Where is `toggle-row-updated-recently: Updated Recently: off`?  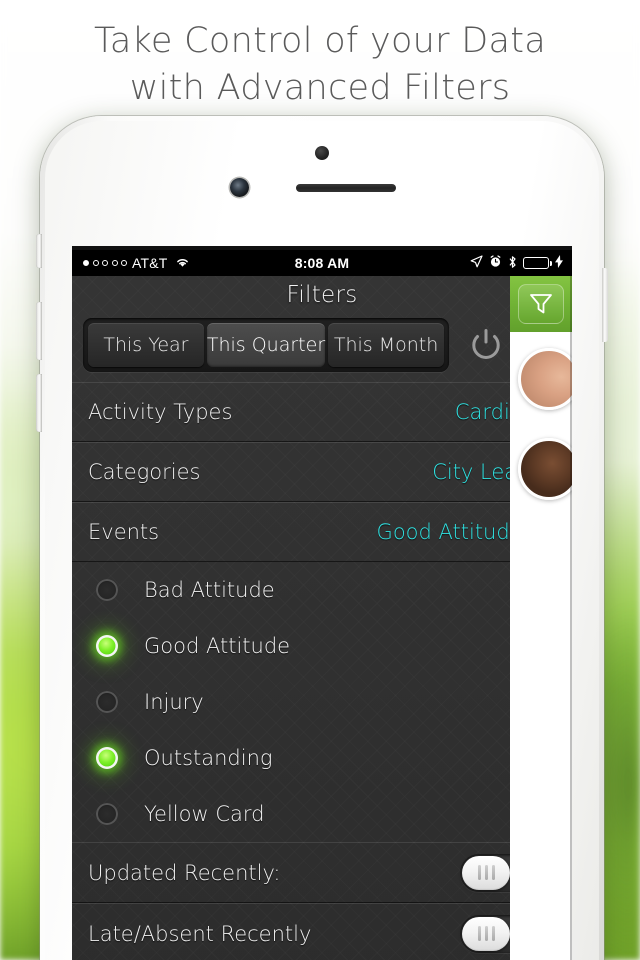 toggle-row-updated-recently: Updated Recently: off is located at coordinates (322, 872).